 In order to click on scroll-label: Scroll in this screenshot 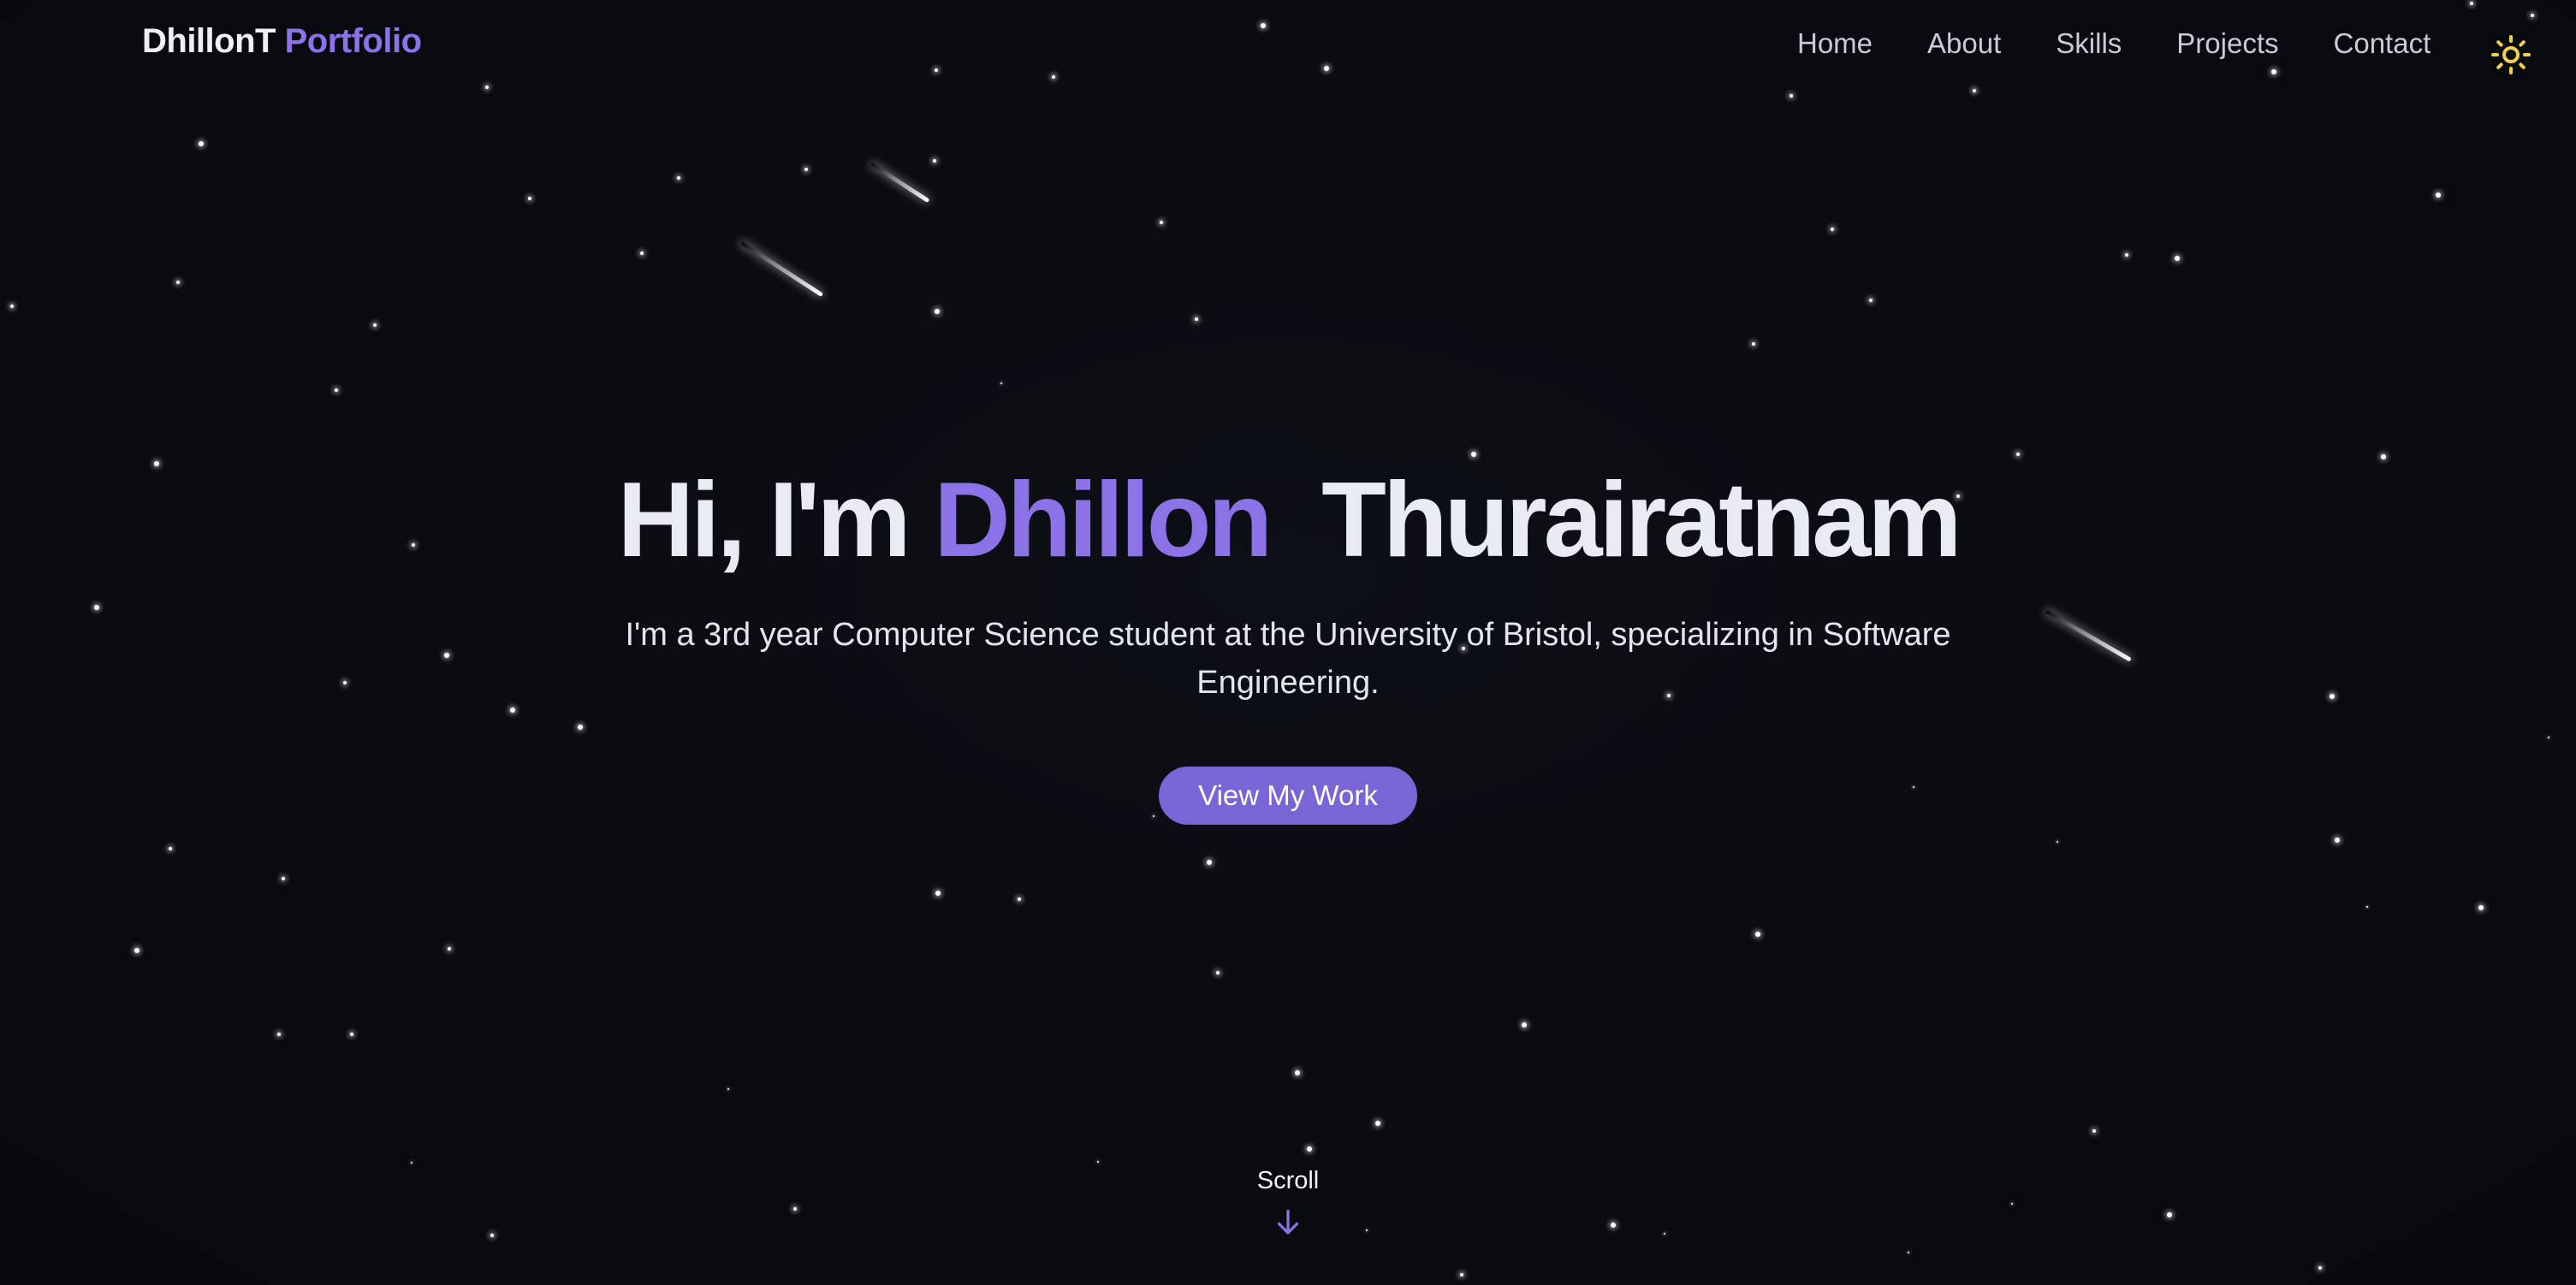, I will do `click(1288, 1180)`.